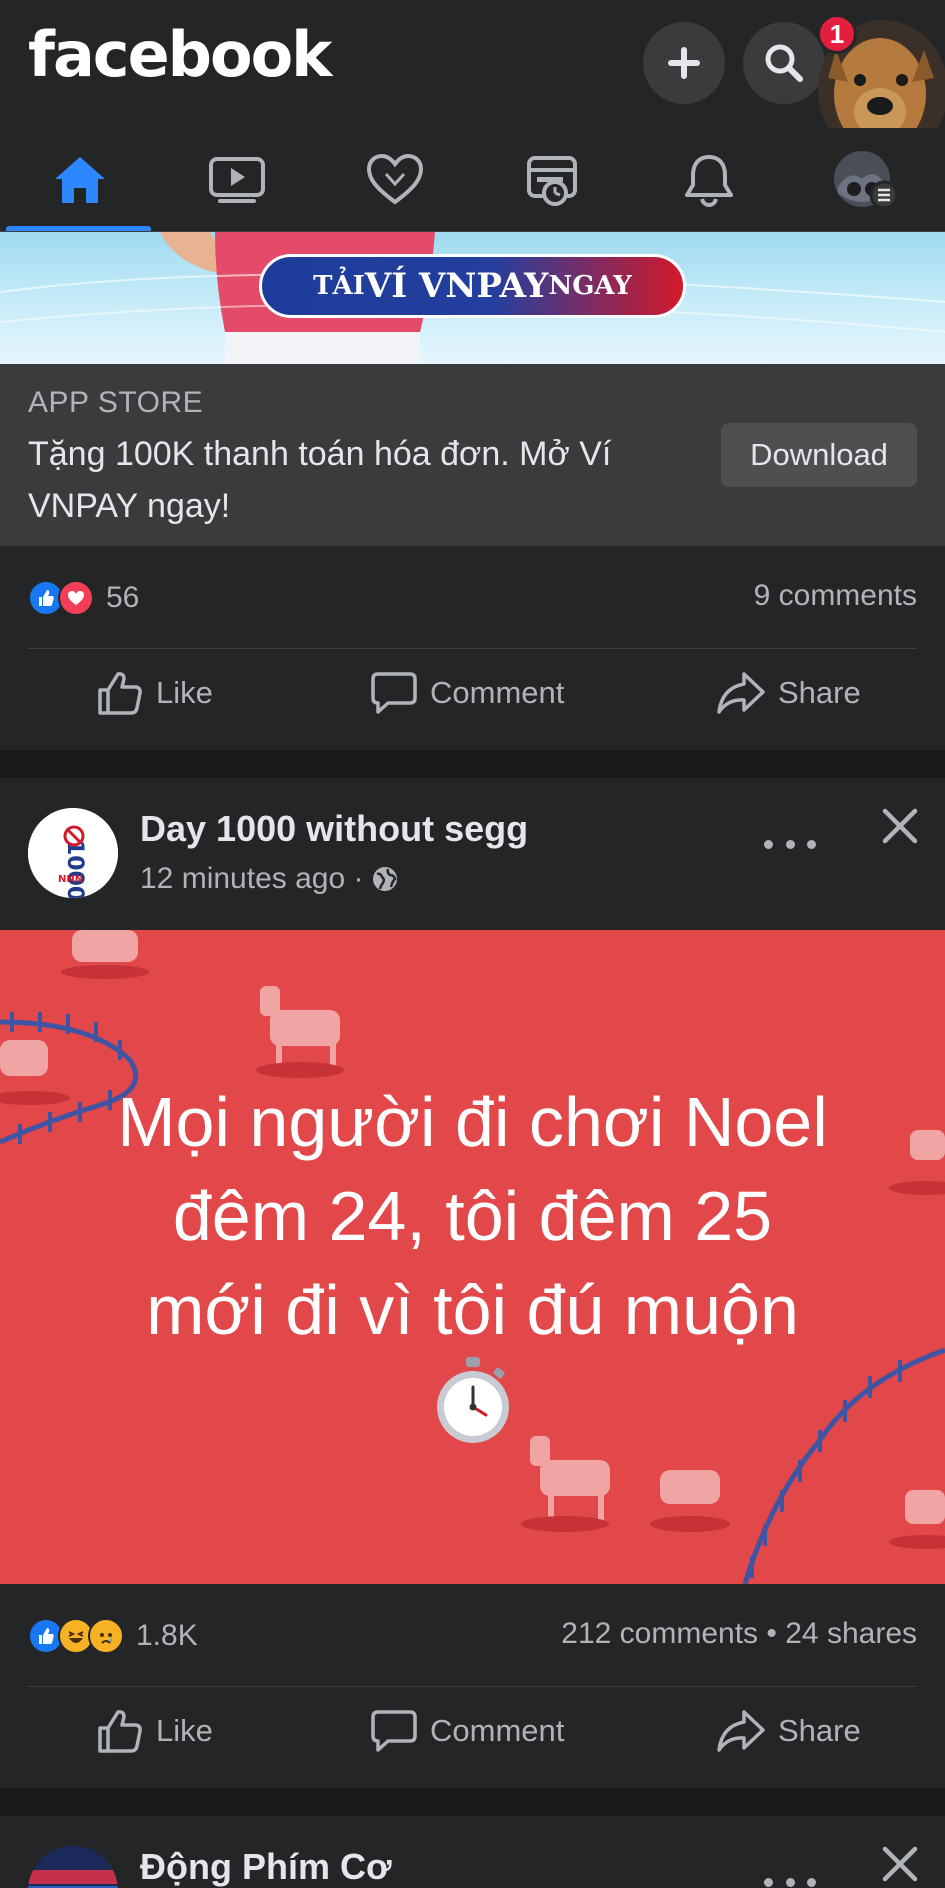  Describe the element at coordinates (659, 1633) in the screenshot. I see `comment-count: 212 comments` at that location.